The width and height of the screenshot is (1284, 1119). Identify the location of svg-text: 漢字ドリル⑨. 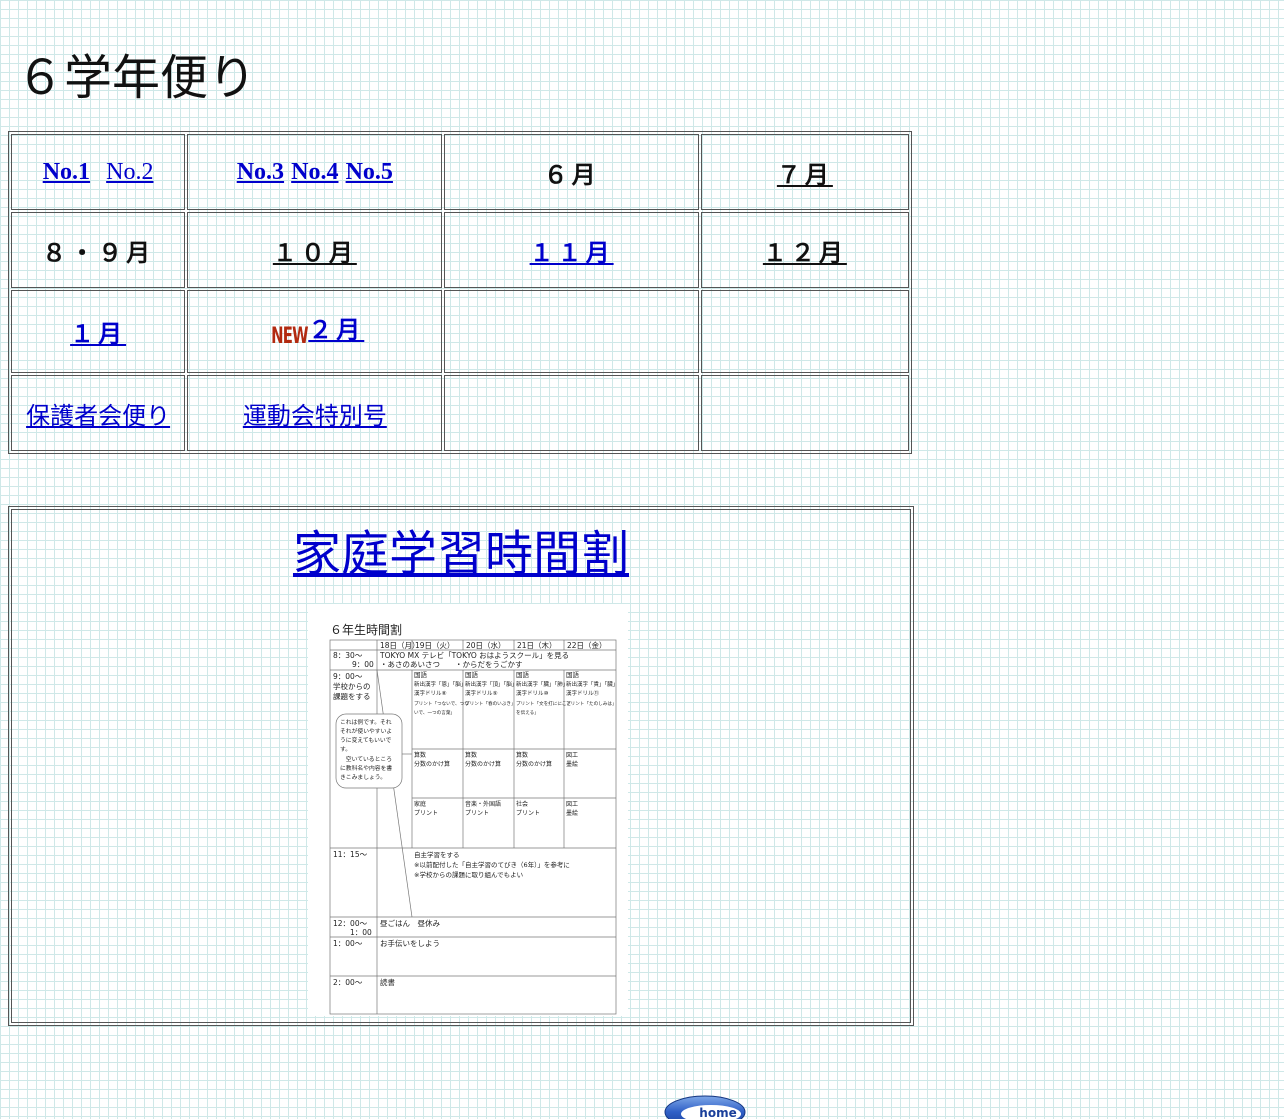
(481, 693).